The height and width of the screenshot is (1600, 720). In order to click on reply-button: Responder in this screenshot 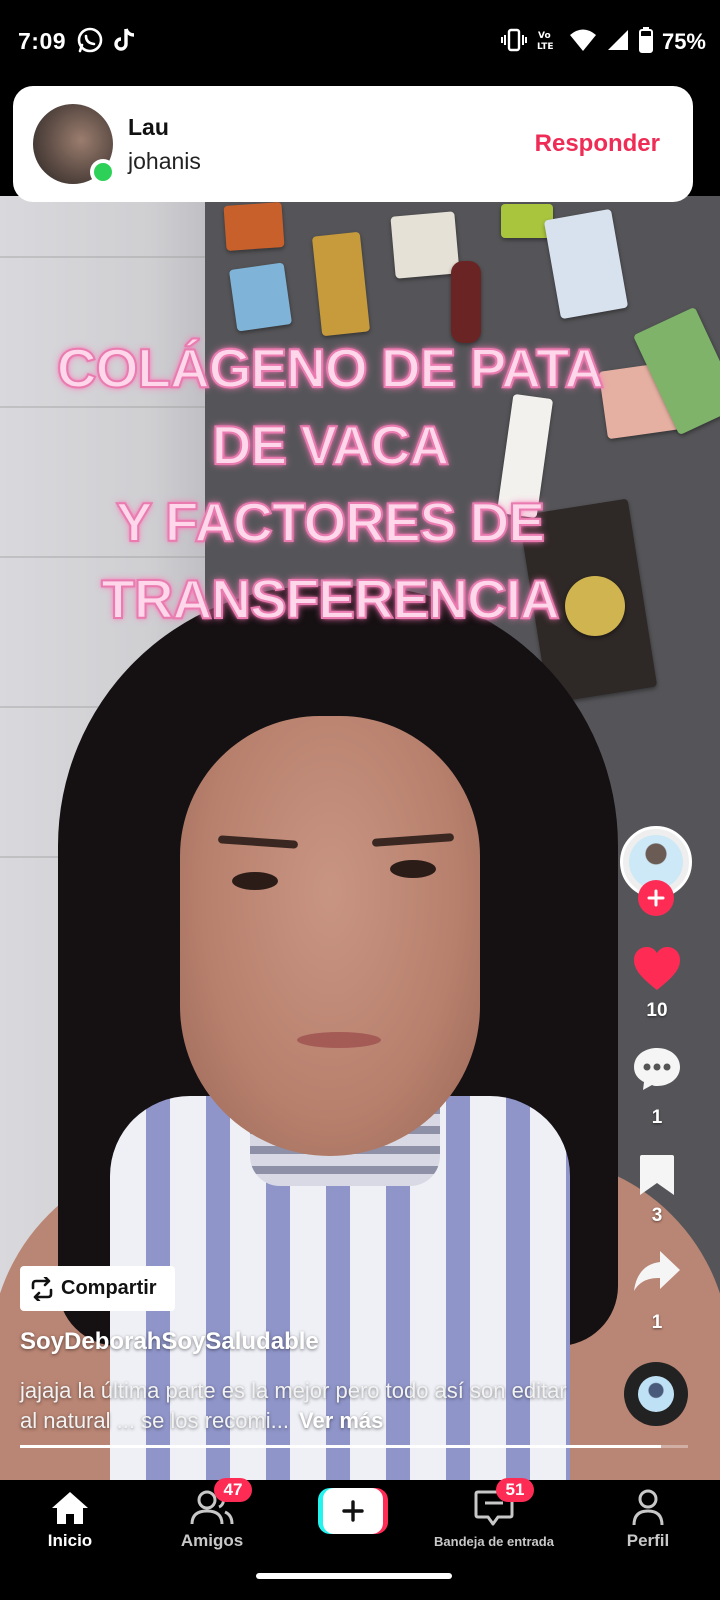, I will do `click(597, 144)`.